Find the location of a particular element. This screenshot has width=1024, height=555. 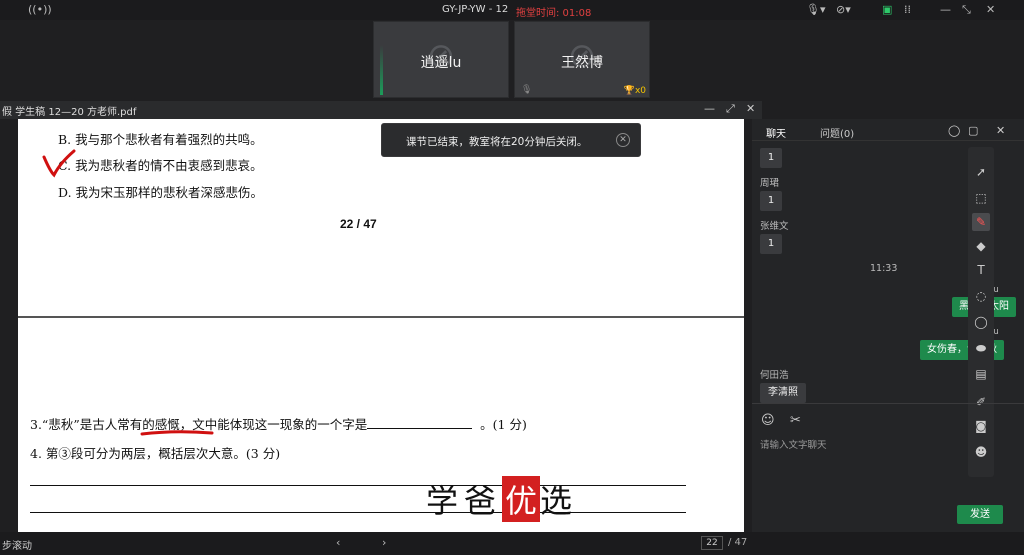

page-total: / 47 is located at coordinates (738, 542).